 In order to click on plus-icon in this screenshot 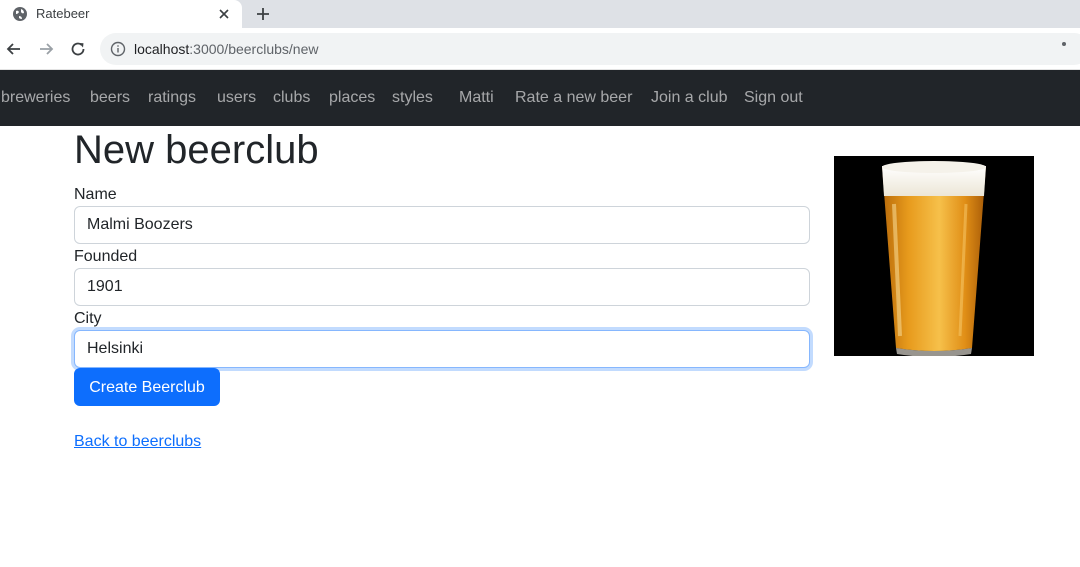, I will do `click(263, 14)`.